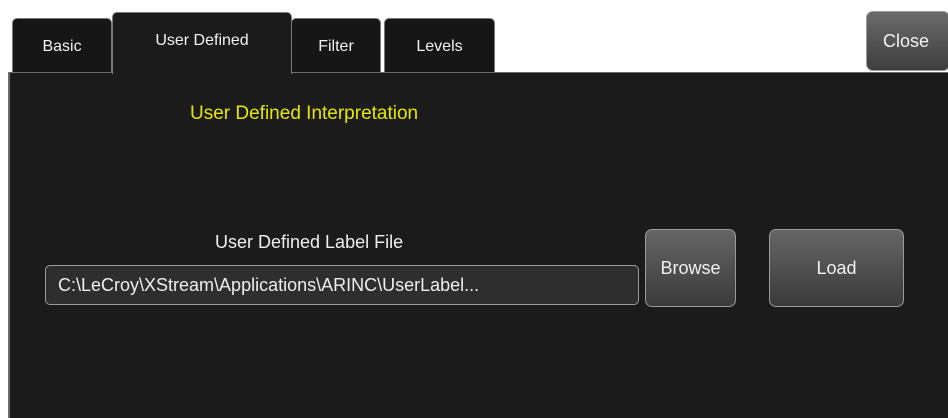  I want to click on tab-levels-label: Levels, so click(439, 46).